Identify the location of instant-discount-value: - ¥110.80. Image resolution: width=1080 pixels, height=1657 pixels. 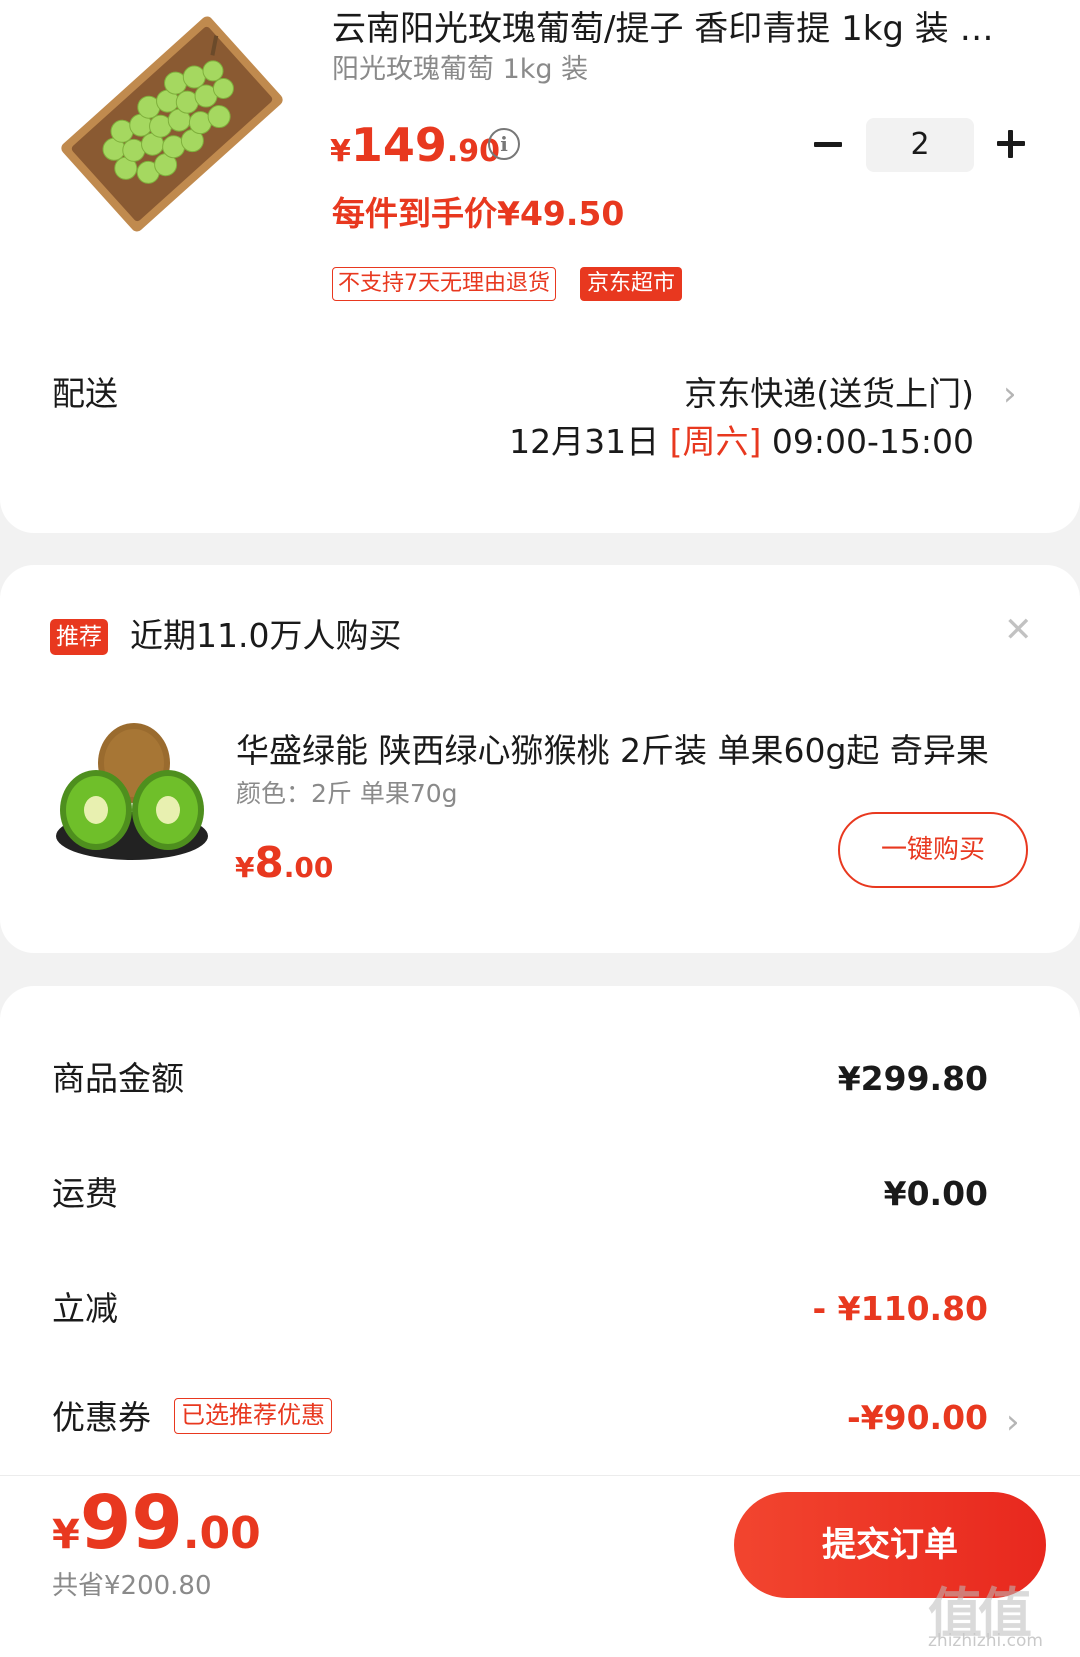
(900, 1308).